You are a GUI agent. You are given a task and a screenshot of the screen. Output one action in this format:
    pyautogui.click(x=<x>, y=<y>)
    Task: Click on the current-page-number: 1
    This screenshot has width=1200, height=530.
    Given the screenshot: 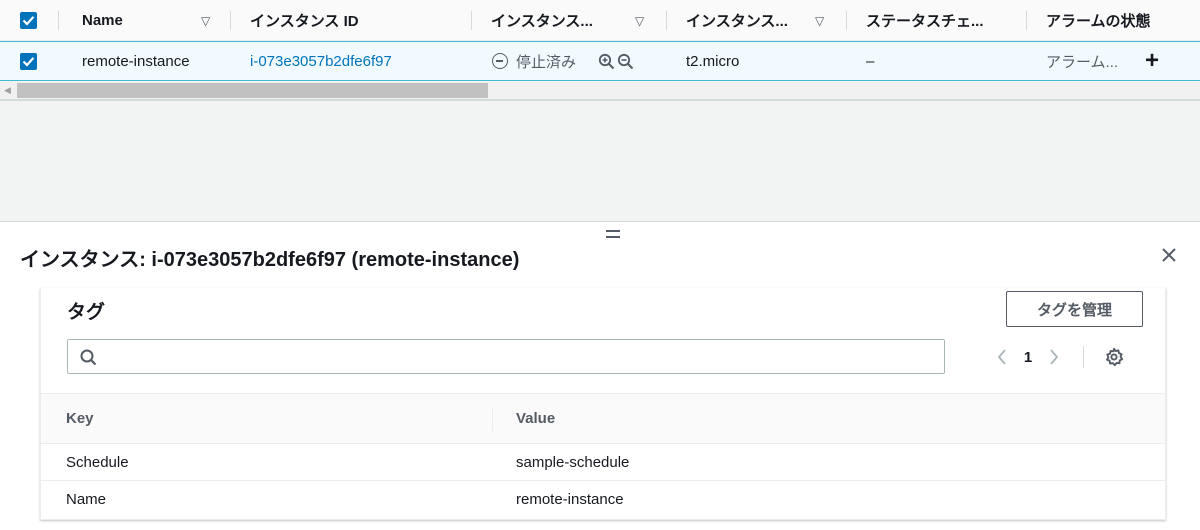 What is the action you would take?
    pyautogui.click(x=1028, y=357)
    